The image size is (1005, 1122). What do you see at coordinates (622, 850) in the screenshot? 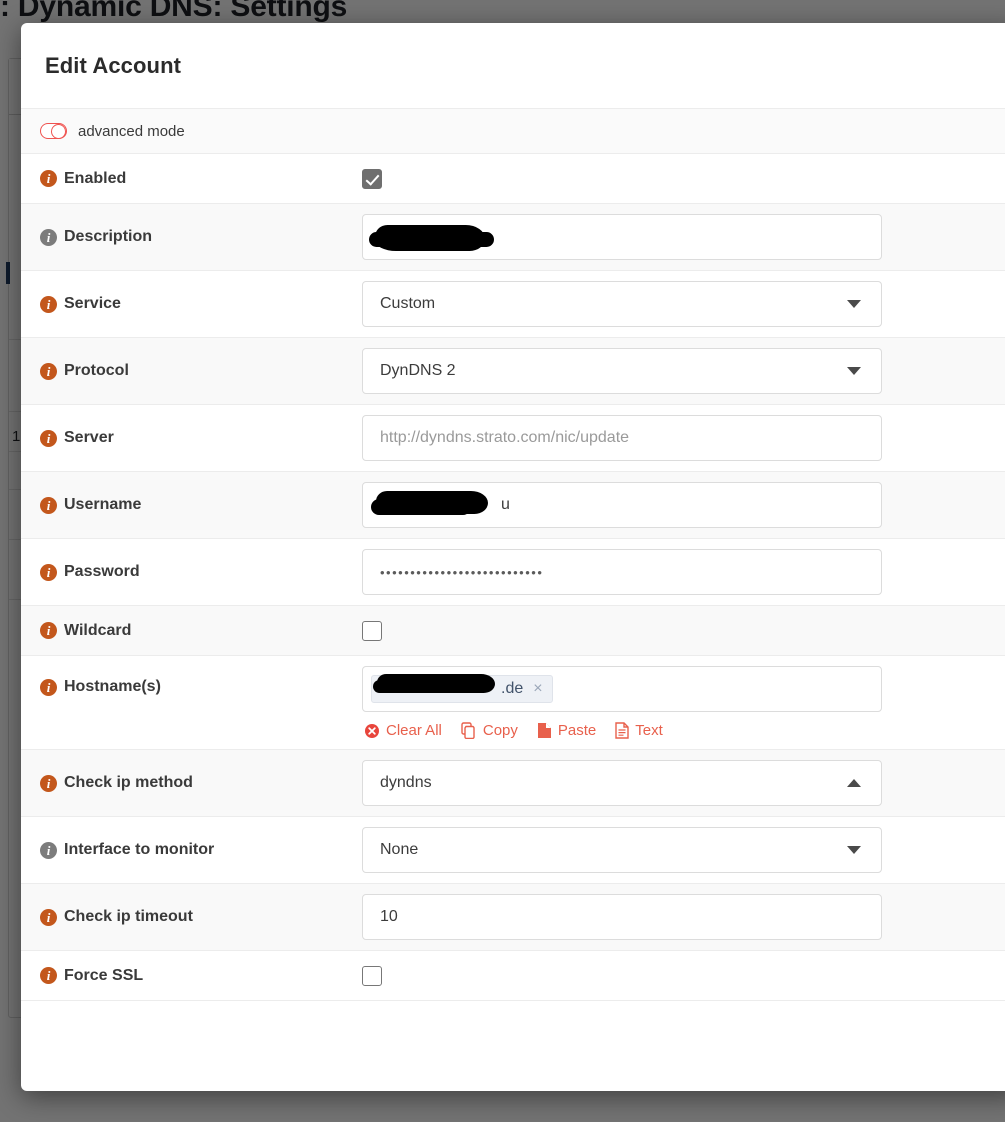
I see `interface-to-monitor-select: None` at bounding box center [622, 850].